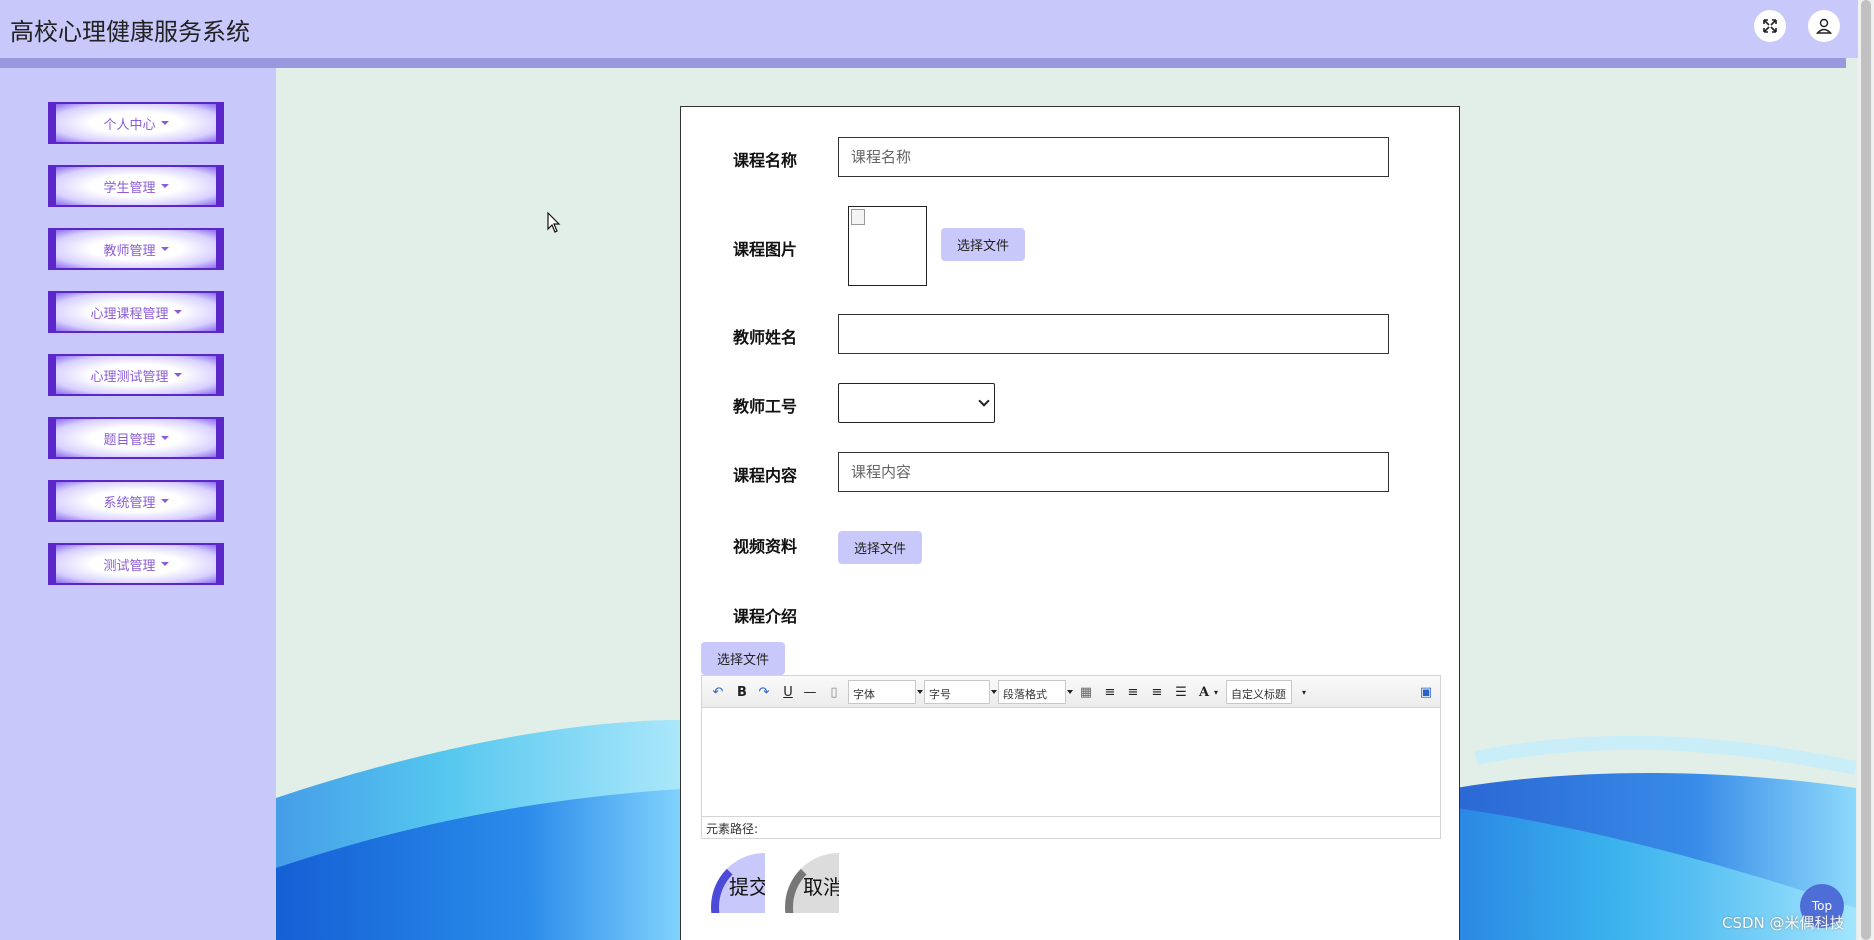 Image resolution: width=1874 pixels, height=940 pixels. I want to click on course-intro-label: 课程介绍, so click(765, 616).